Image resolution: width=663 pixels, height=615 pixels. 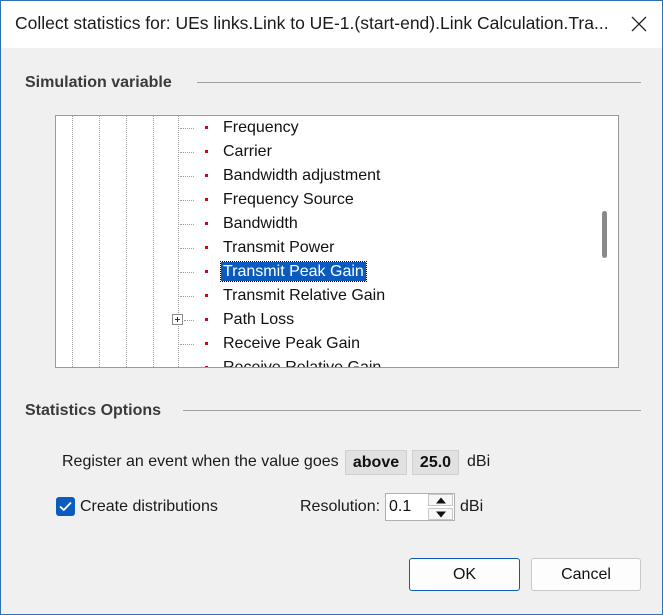 I want to click on resolution-input, so click(x=406, y=507).